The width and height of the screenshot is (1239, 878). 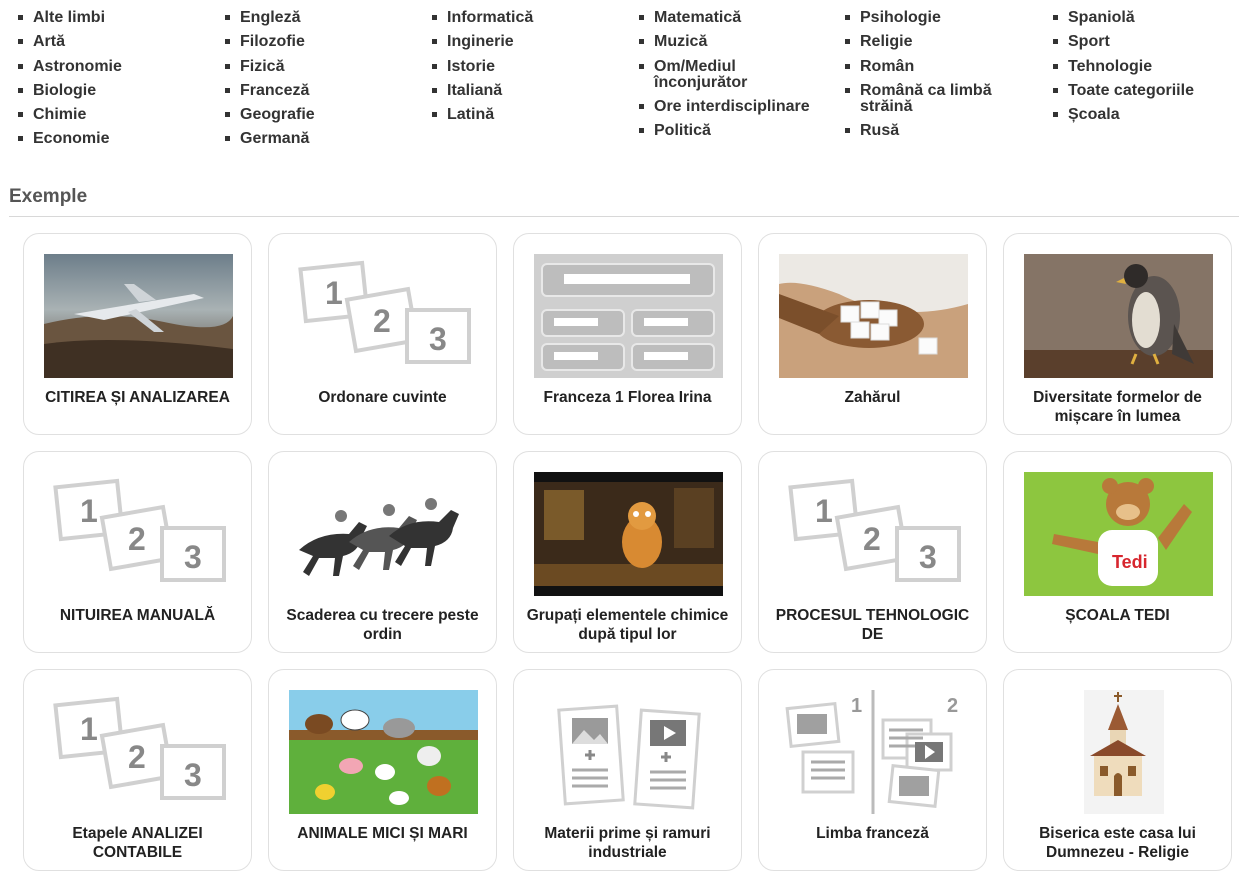 I want to click on category-item: Fizică, so click(x=316, y=66).